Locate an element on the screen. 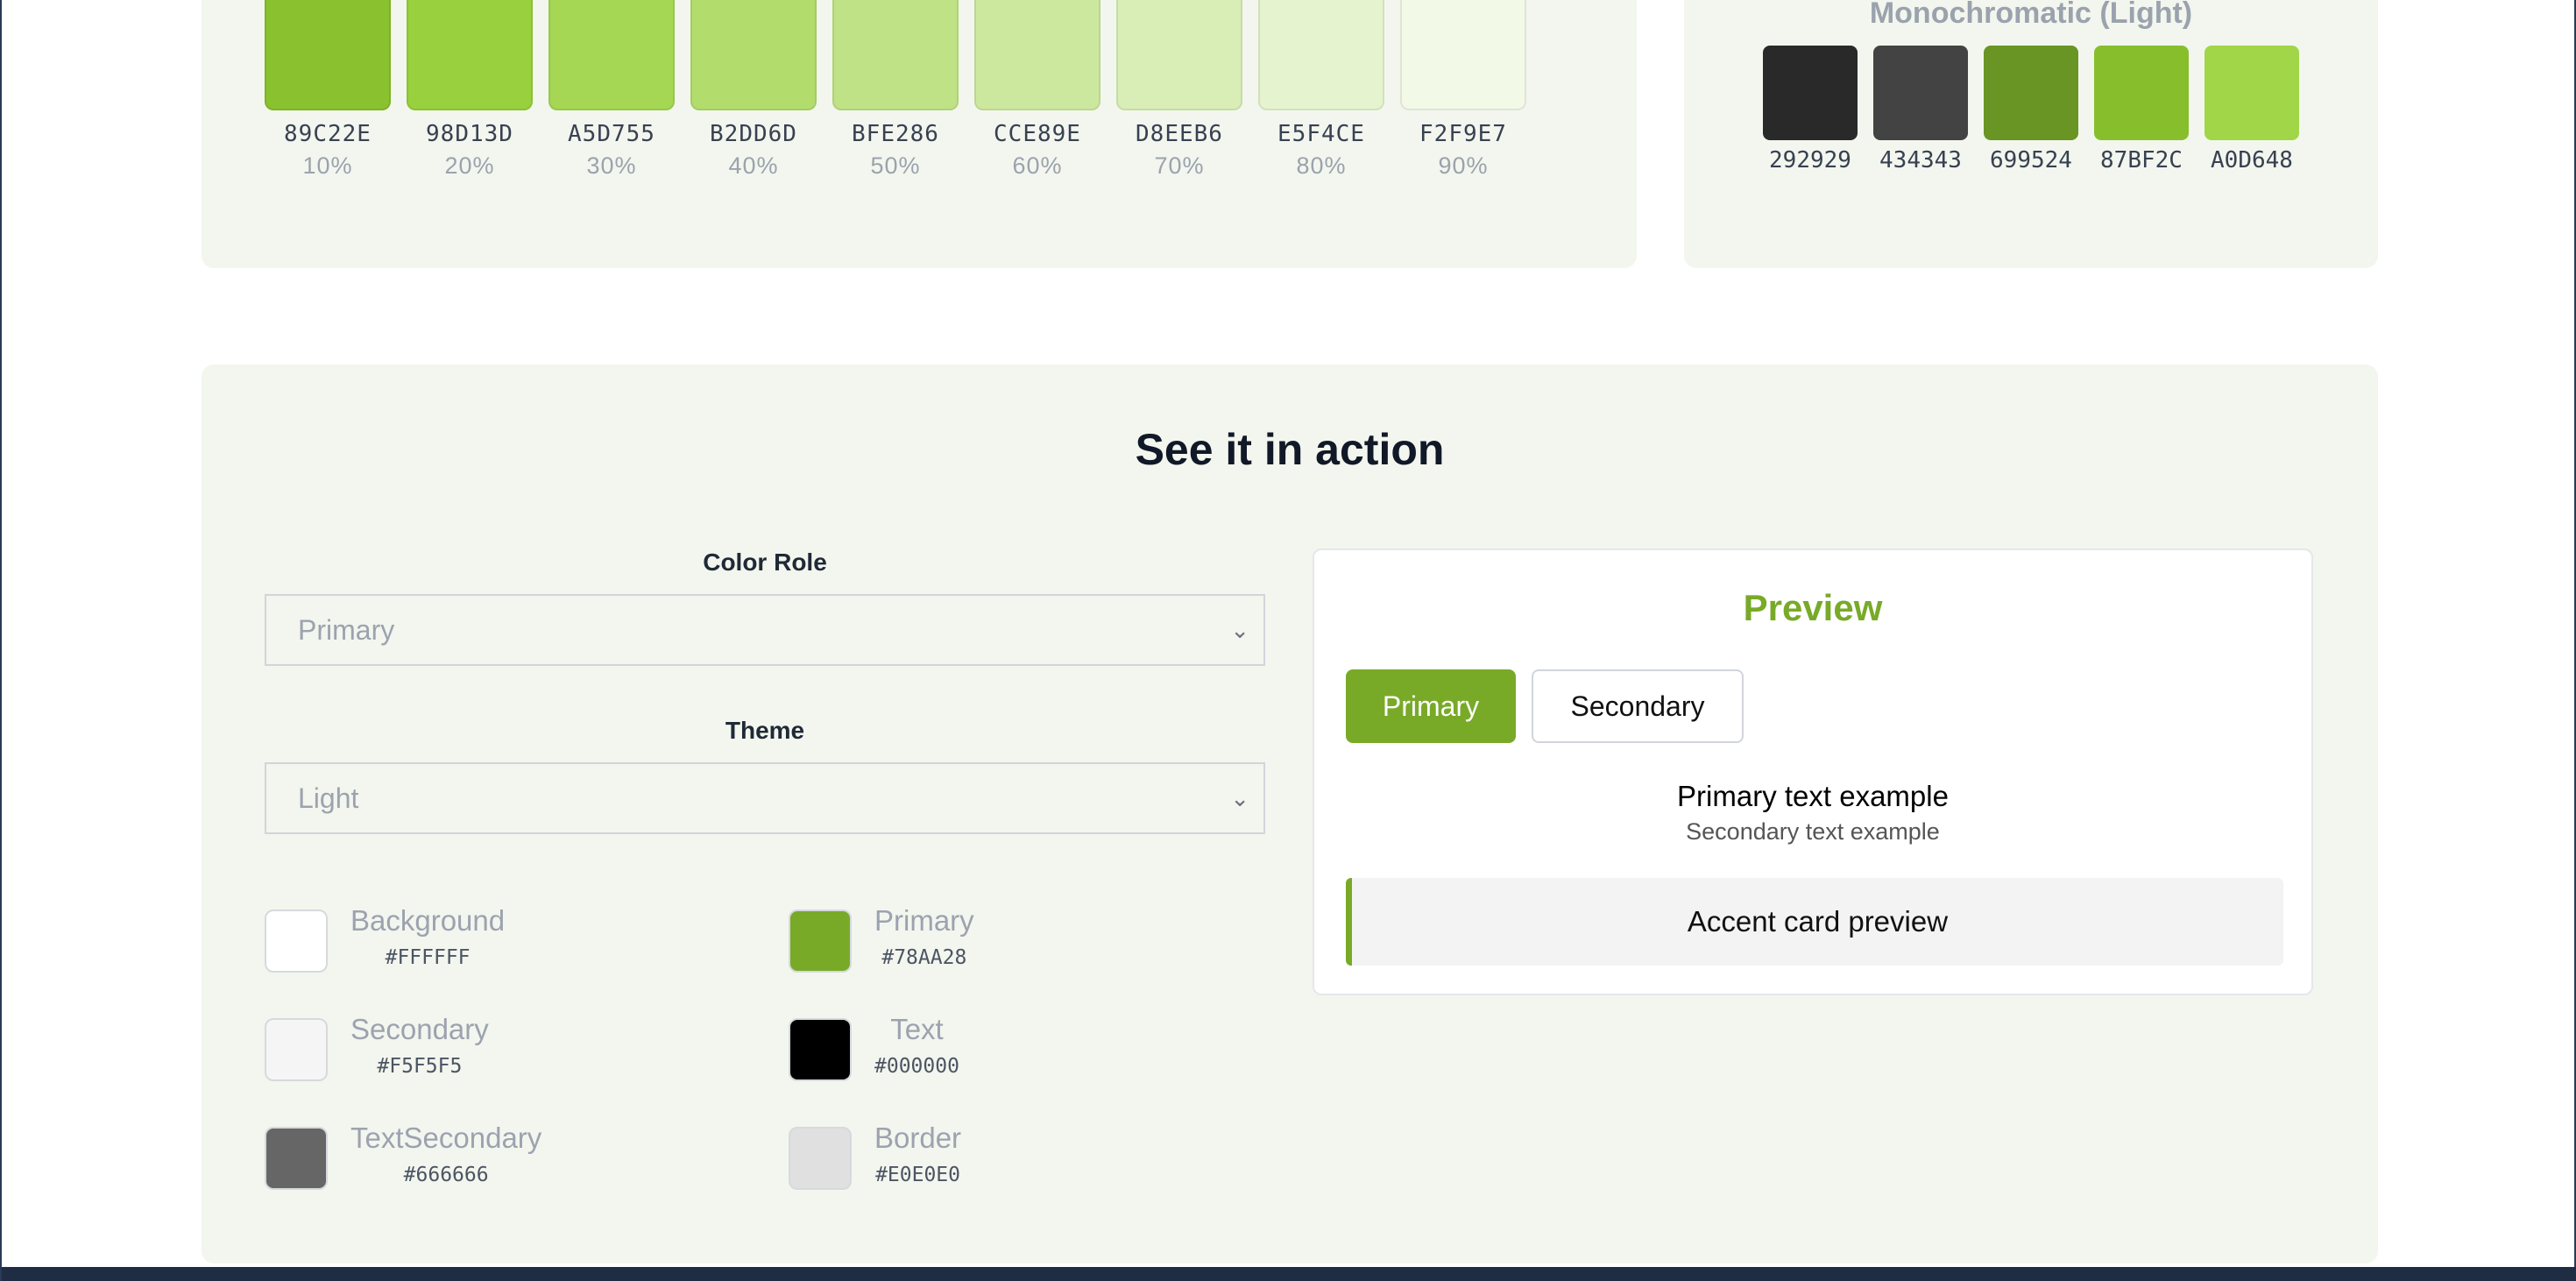 The width and height of the screenshot is (2576, 1281). role-meta: Border #E0E0E0 is located at coordinates (917, 1154).